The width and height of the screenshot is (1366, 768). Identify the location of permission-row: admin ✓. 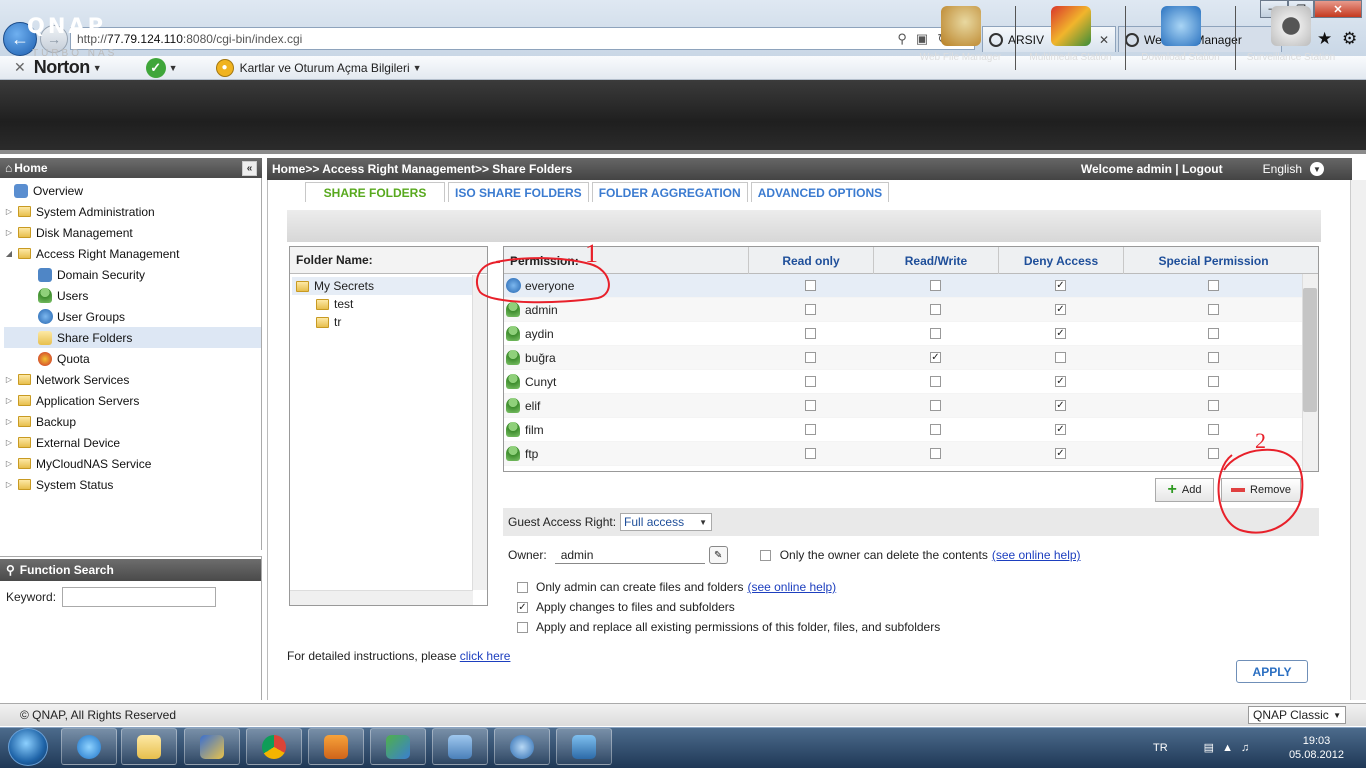
(911, 310).